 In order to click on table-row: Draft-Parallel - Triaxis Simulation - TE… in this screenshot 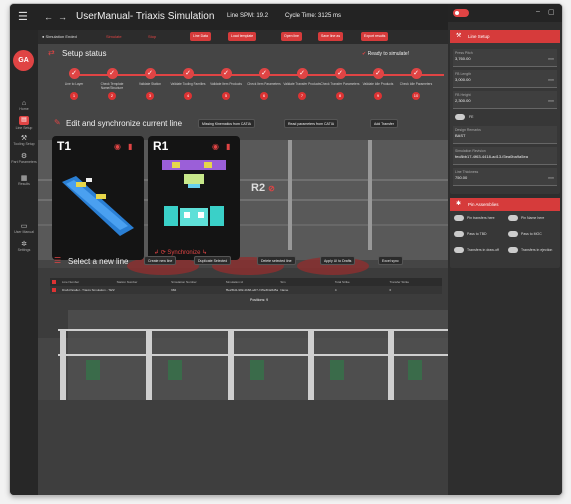, I will do `click(246, 290)`.